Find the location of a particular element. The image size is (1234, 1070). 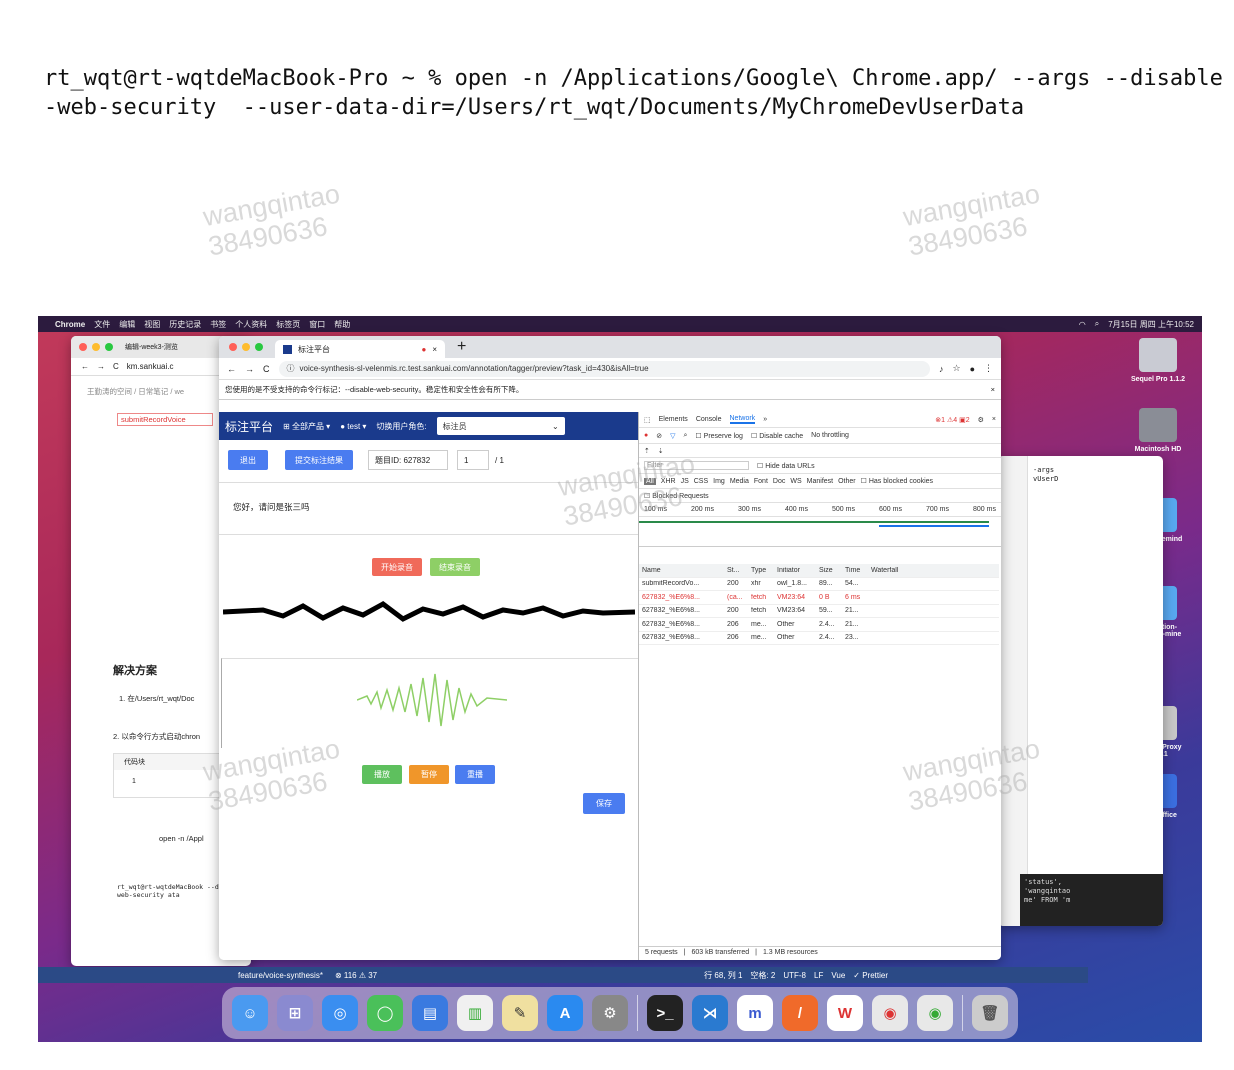

url-text: km.sankuai.c is located at coordinates (150, 366).